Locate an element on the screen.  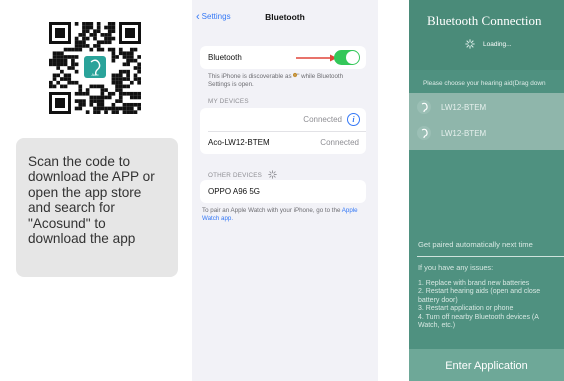
device-row: Aco-LW12-BTEM Connected is located at coordinates (283, 142).